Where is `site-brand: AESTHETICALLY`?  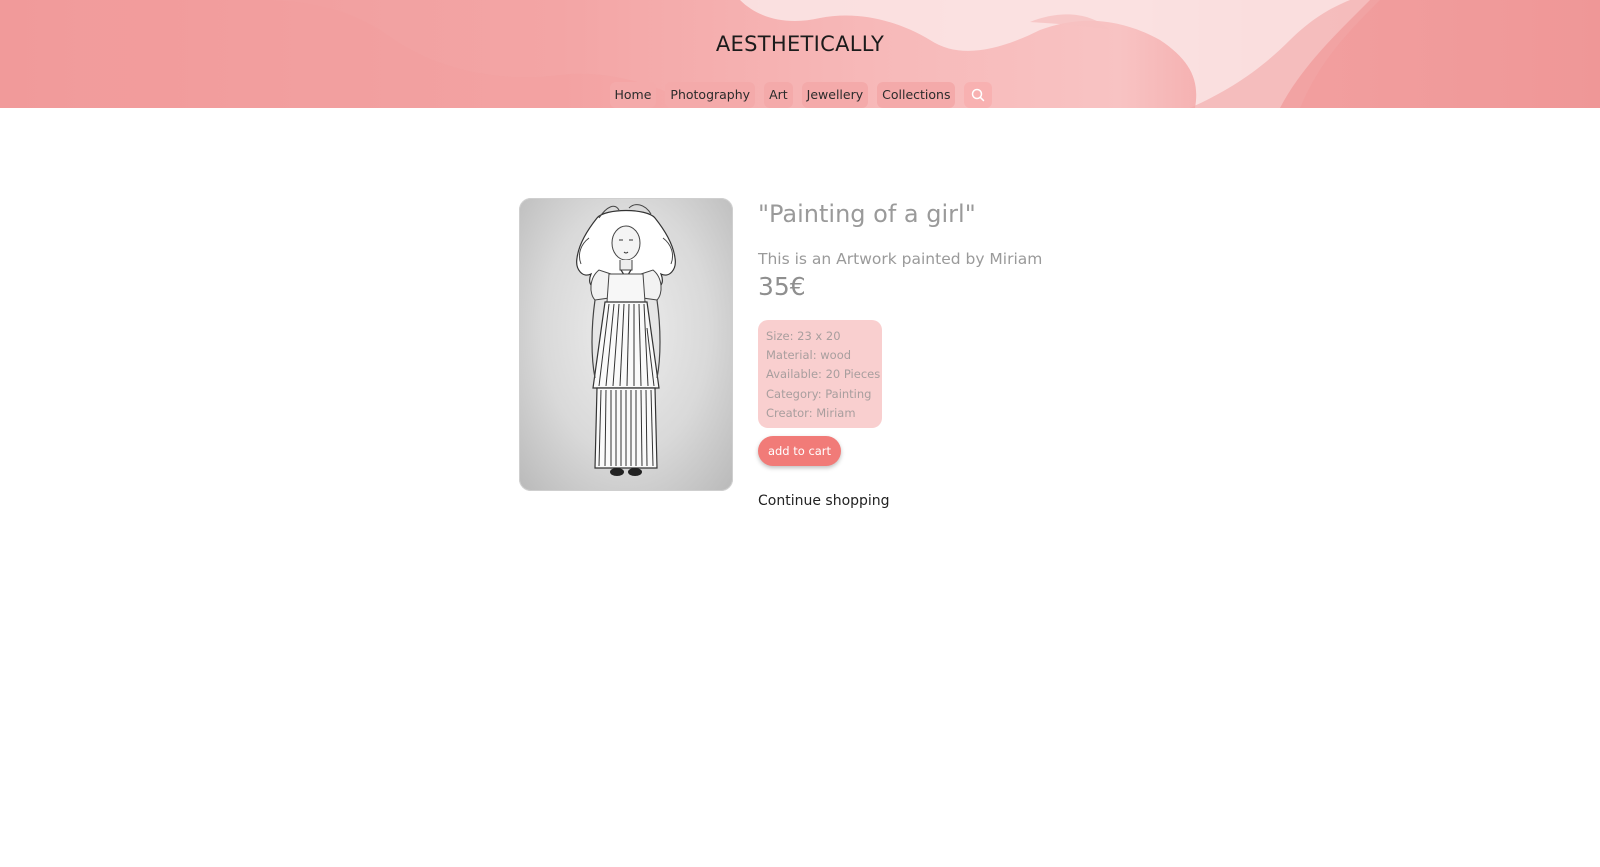
site-brand: AESTHETICALLY is located at coordinates (800, 44).